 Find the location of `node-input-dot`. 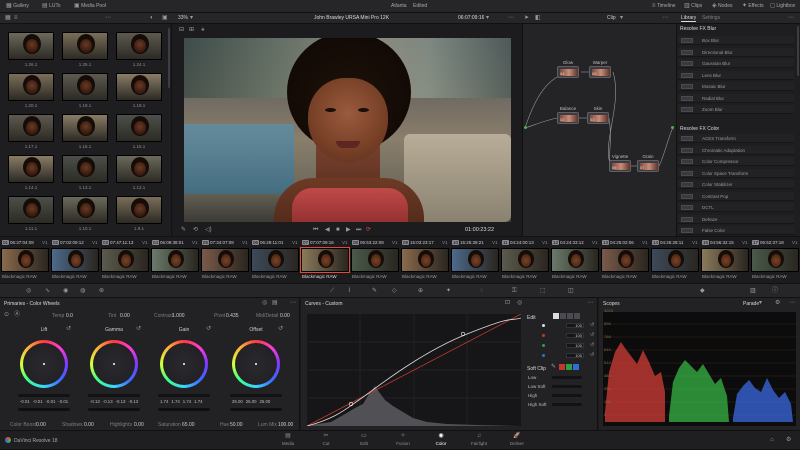

node-input-dot is located at coordinates (525, 127).